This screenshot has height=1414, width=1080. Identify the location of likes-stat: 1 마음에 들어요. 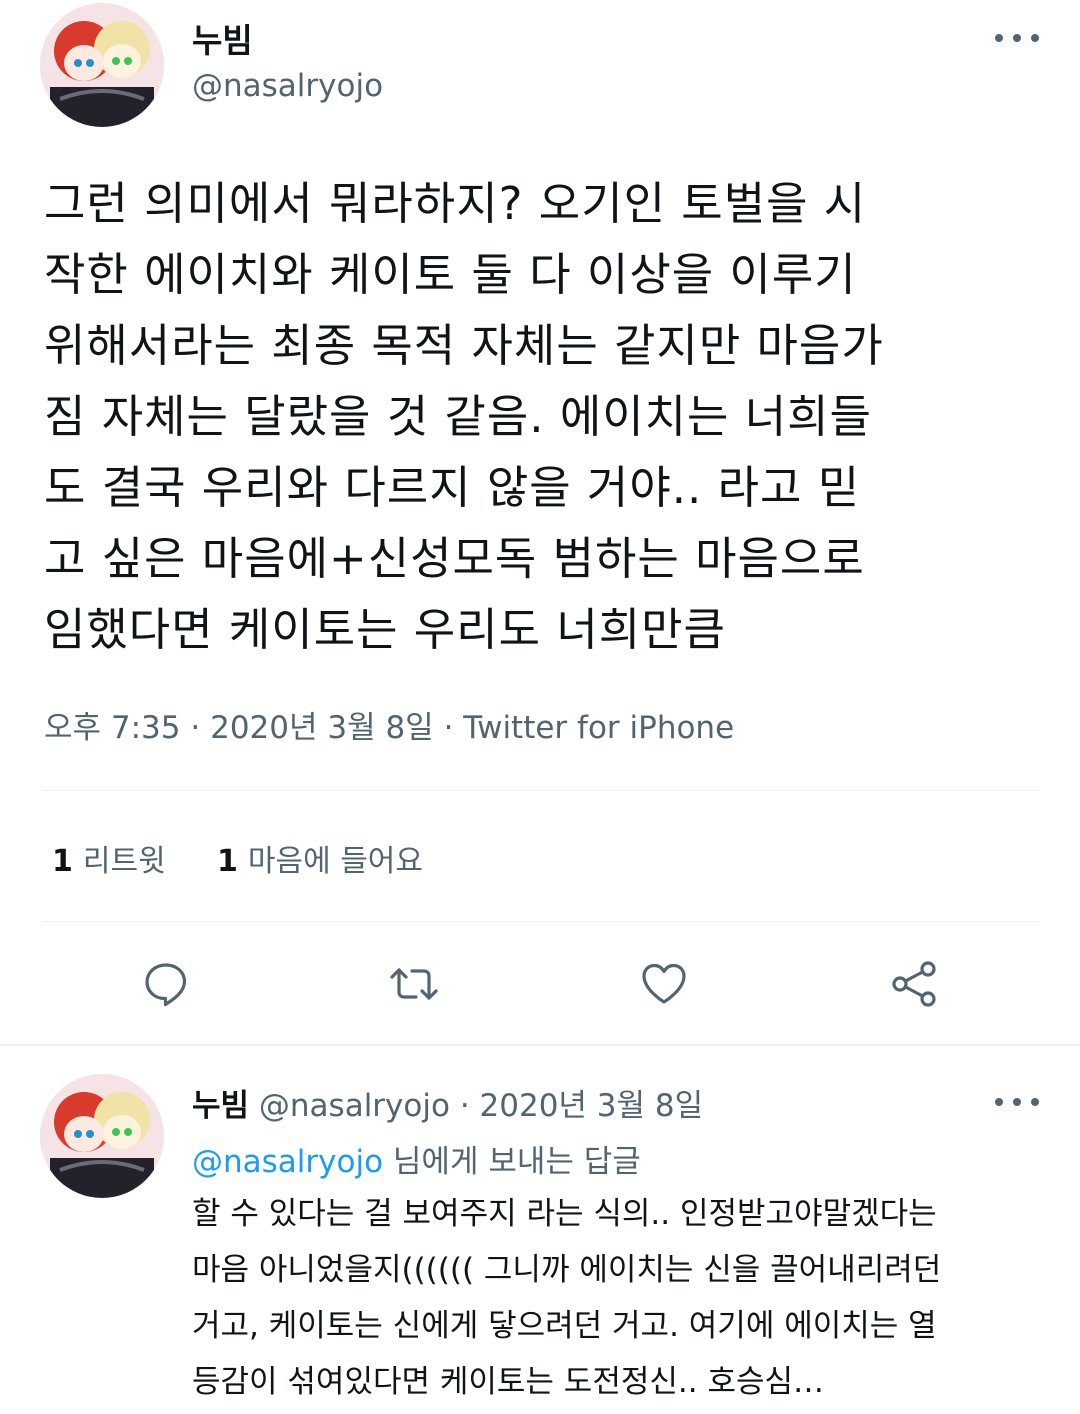
(320, 858).